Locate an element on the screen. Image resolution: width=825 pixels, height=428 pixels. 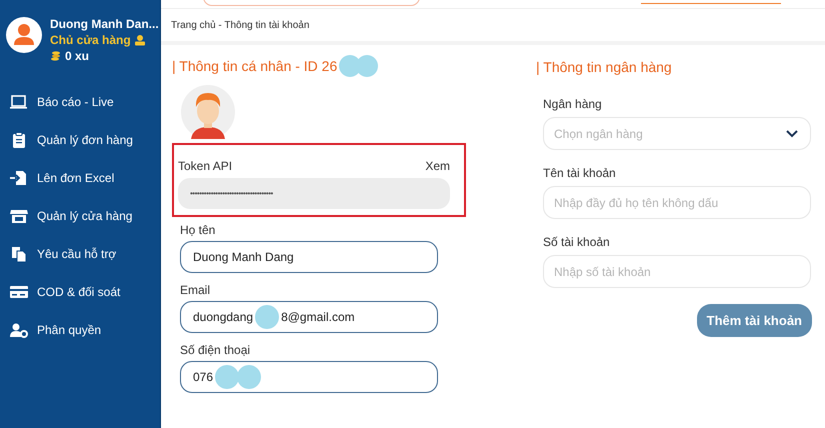
input-field: duongdang 8@gmail.com is located at coordinates (309, 317).